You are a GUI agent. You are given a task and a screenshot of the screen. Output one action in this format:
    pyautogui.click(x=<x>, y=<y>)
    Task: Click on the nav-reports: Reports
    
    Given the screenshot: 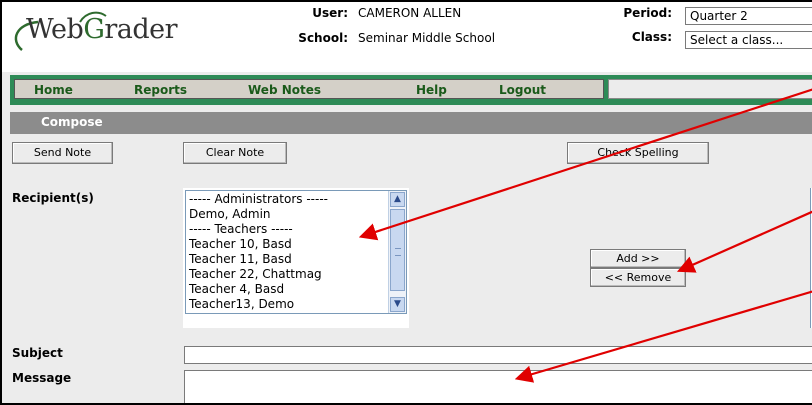 What is the action you would take?
    pyautogui.click(x=160, y=90)
    